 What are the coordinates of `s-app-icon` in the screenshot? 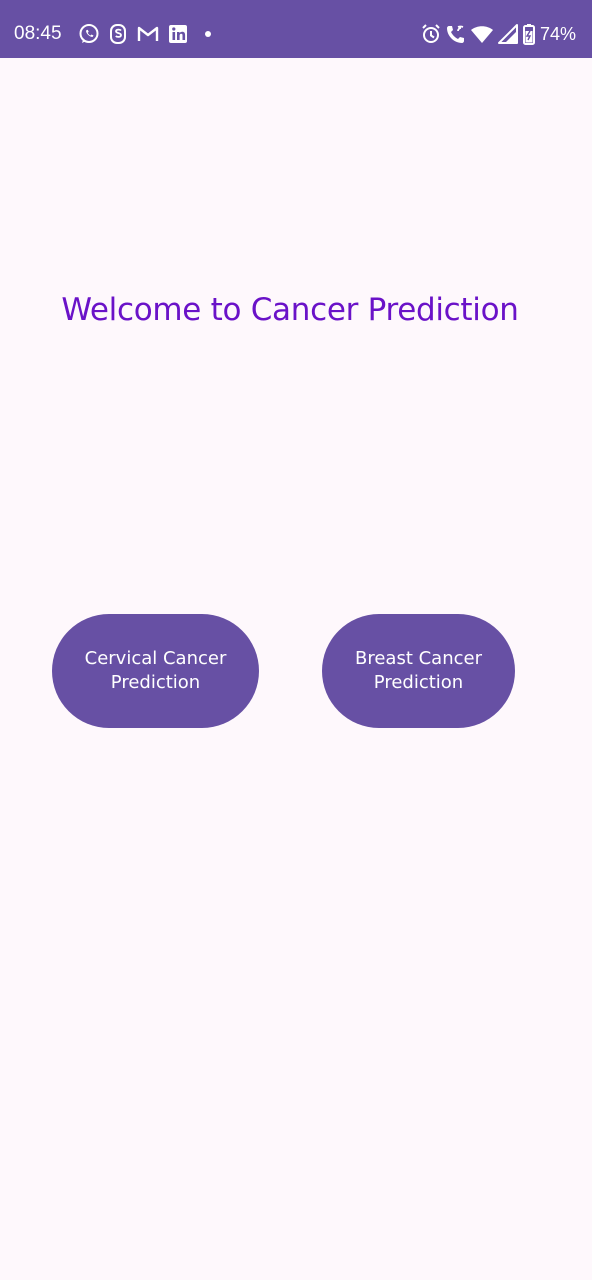 It's located at (118, 34).